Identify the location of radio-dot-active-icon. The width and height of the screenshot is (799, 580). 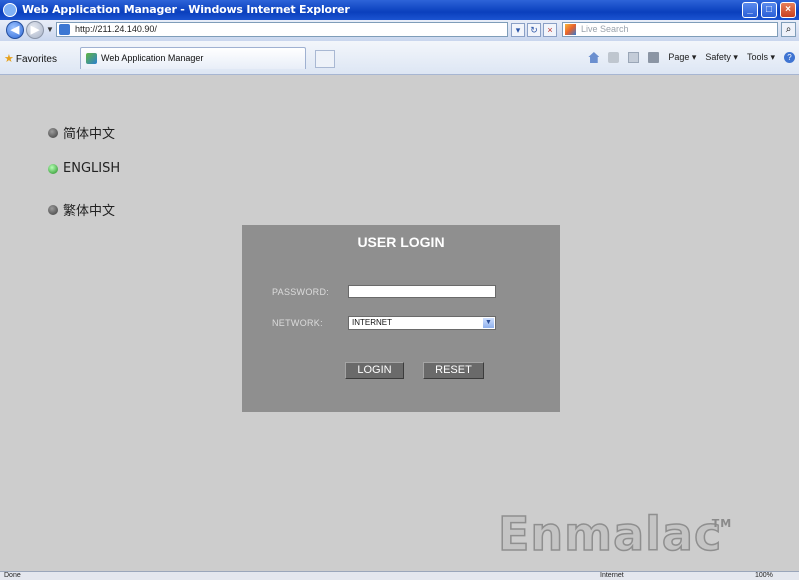
(53, 168).